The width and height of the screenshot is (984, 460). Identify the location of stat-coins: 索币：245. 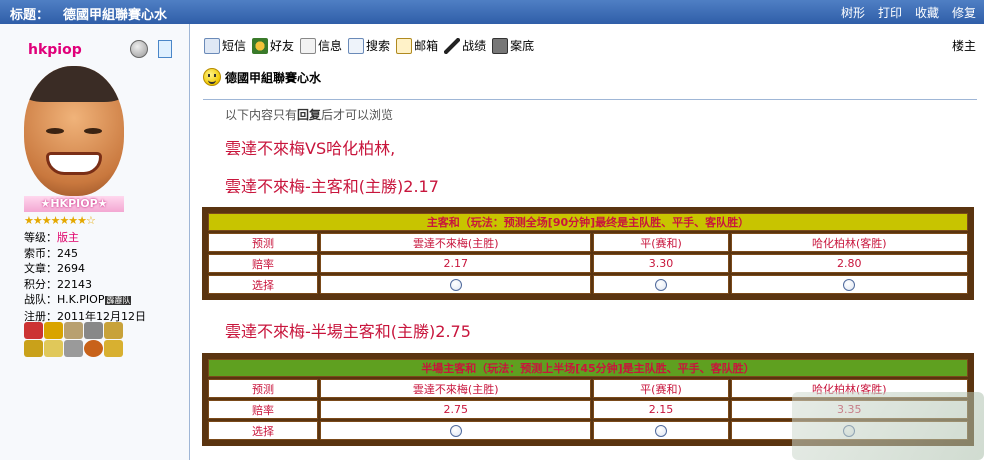
(51, 253).